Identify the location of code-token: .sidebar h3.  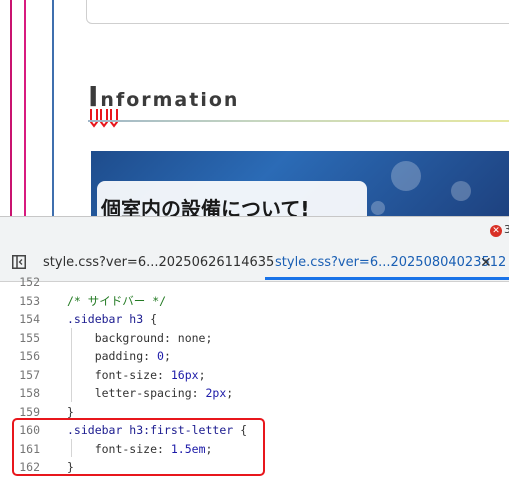
(105, 319).